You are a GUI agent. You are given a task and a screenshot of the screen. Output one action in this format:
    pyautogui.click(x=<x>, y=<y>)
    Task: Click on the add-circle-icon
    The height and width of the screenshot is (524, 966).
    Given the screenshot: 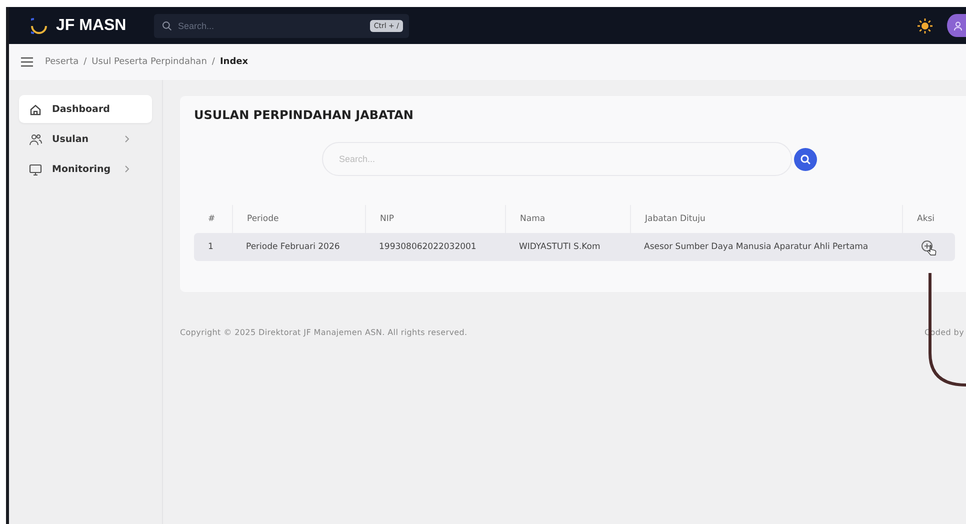 What is the action you would take?
    pyautogui.click(x=927, y=246)
    